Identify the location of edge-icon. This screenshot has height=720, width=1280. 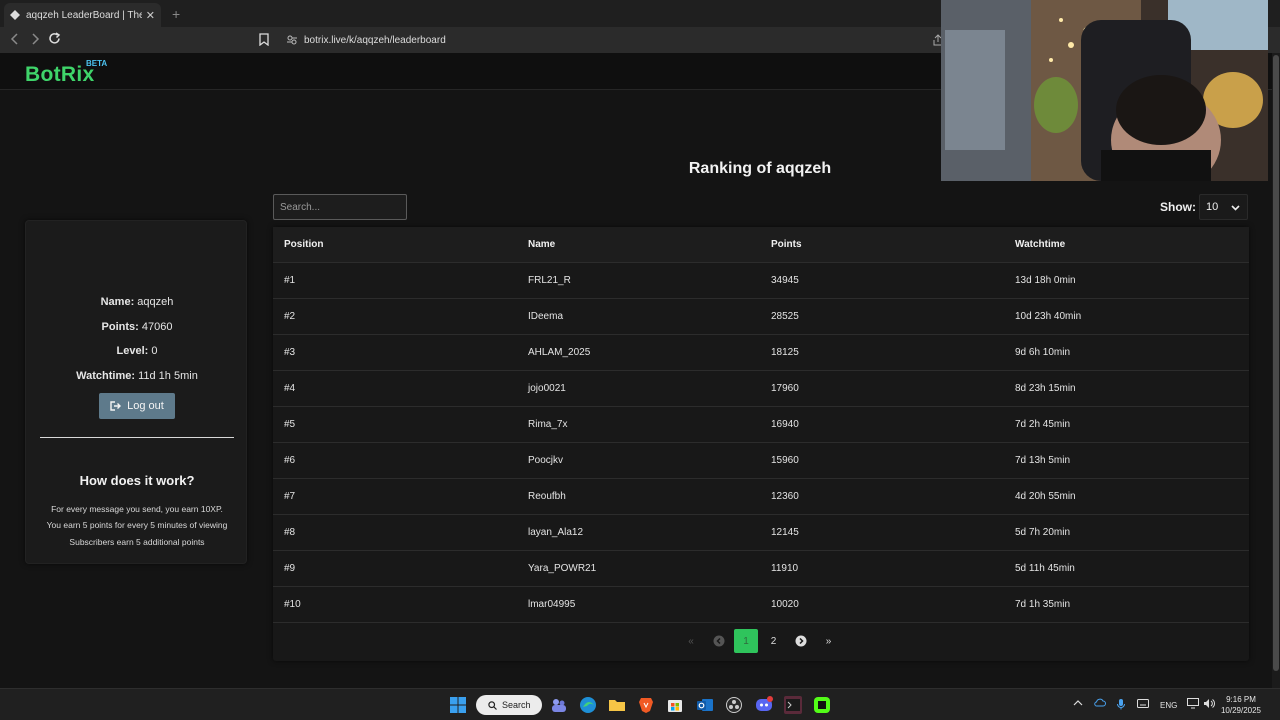
(588, 705).